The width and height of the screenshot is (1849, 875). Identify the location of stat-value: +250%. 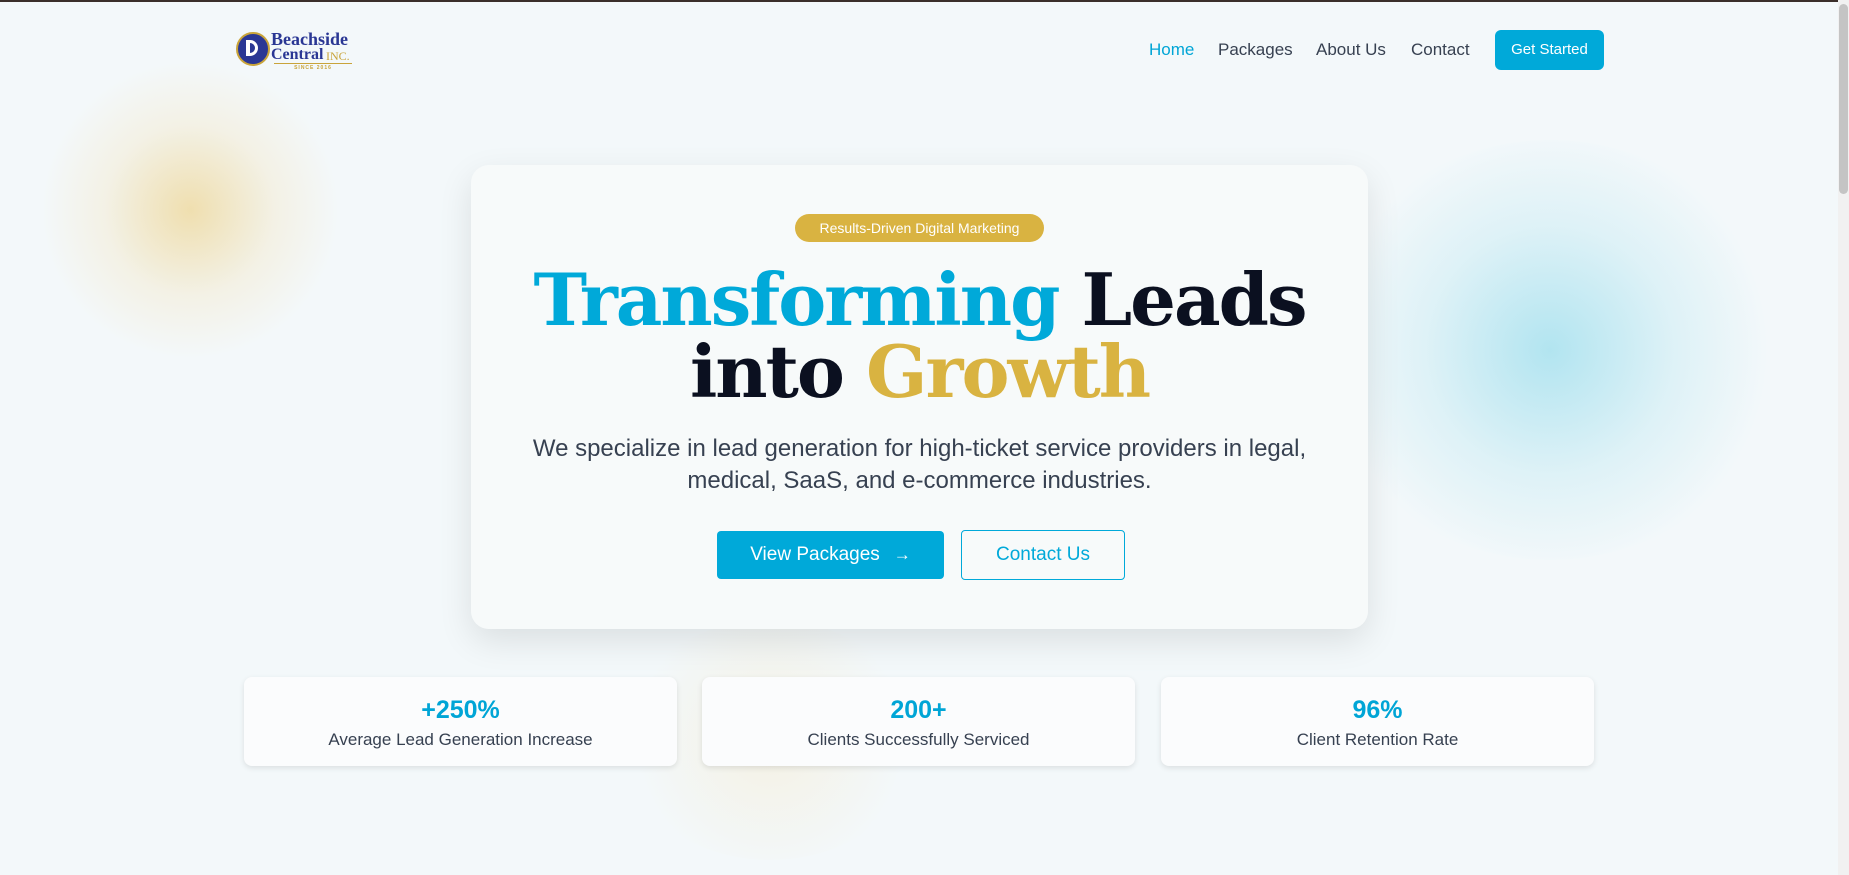
(460, 710).